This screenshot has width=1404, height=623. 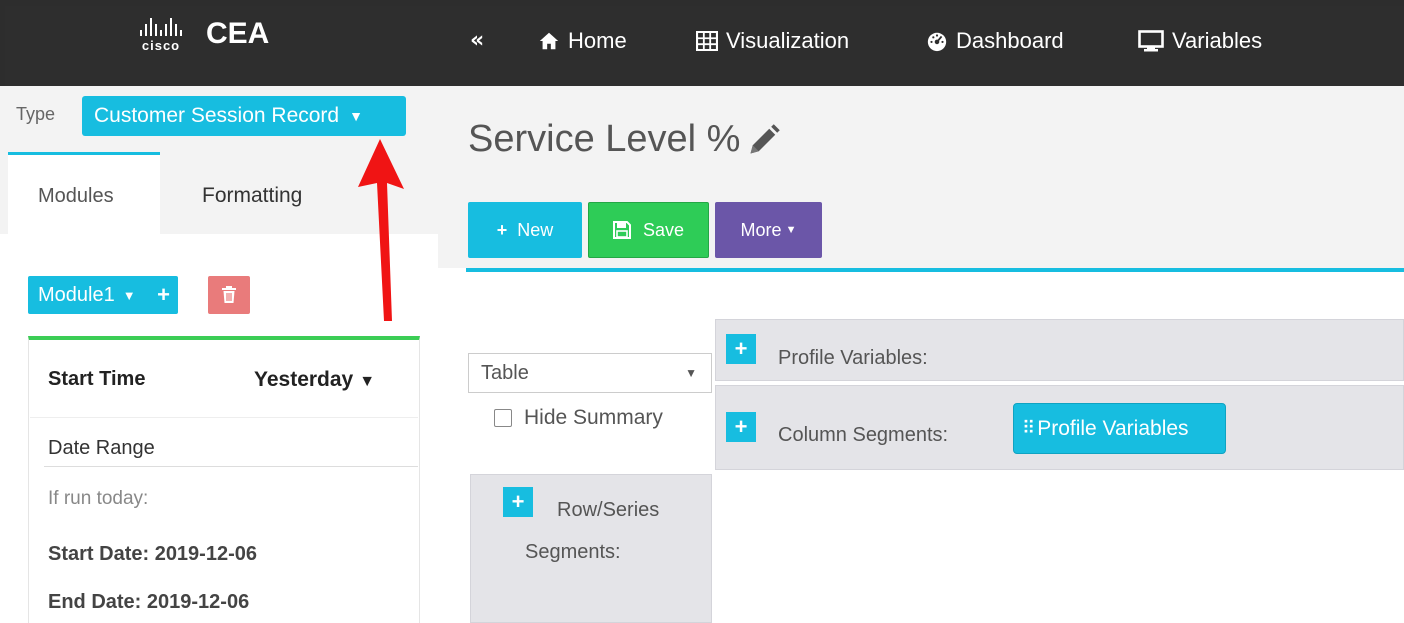 I want to click on new-button-label: New, so click(x=535, y=229).